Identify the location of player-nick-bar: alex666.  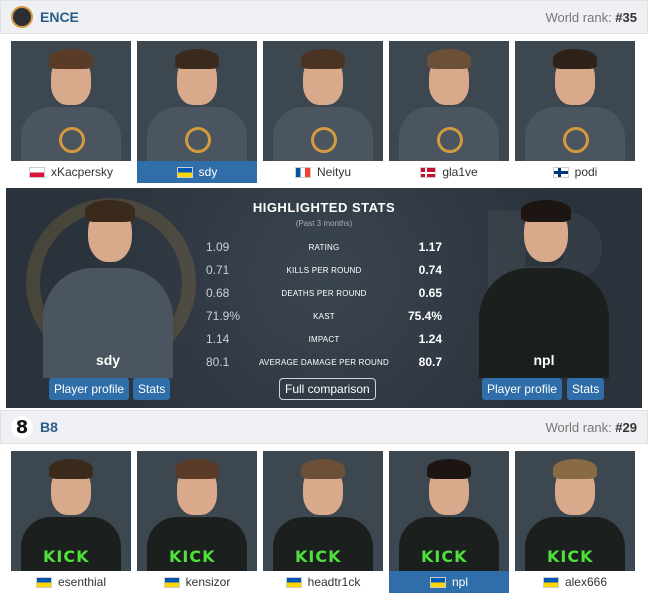
(575, 582).